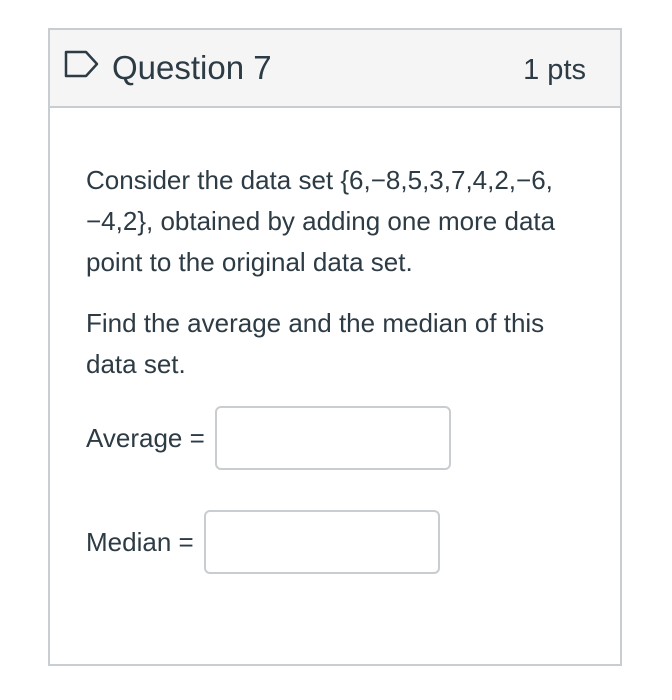 Image resolution: width=672 pixels, height=700 pixels. Describe the element at coordinates (321, 542) in the screenshot. I see `median-input` at that location.